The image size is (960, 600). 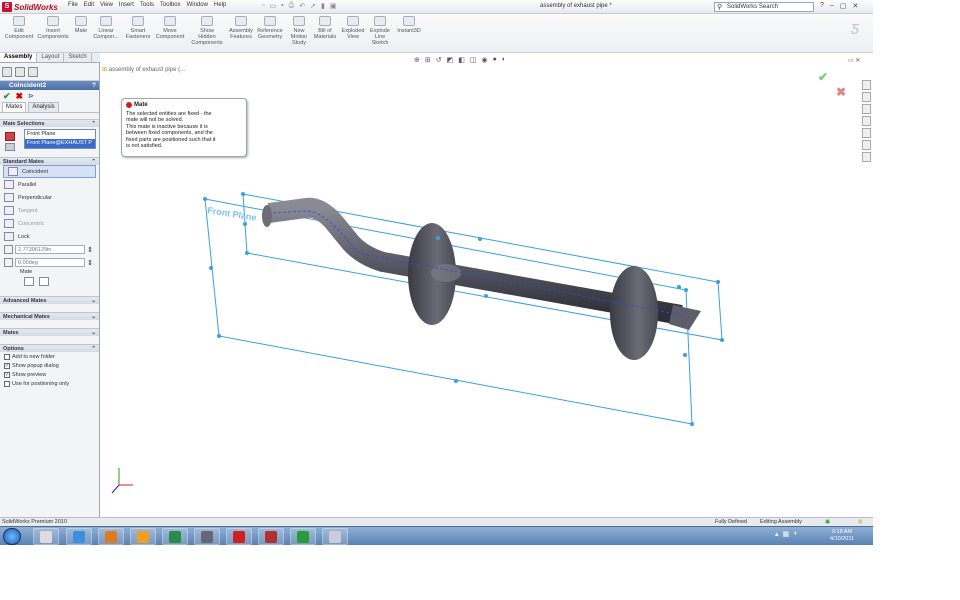 I want to click on tab-assembly: Assembly, so click(x=19, y=57).